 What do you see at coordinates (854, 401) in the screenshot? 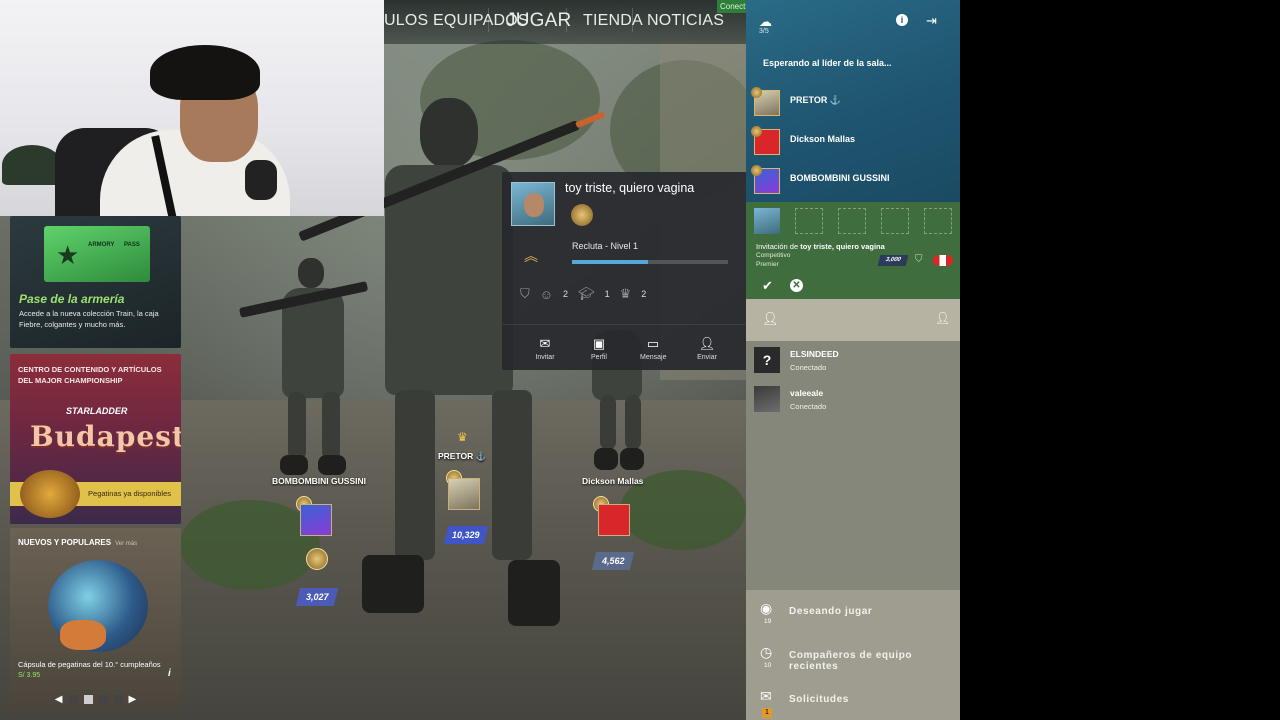
I see `friend-item: valeeale Conectado` at bounding box center [854, 401].